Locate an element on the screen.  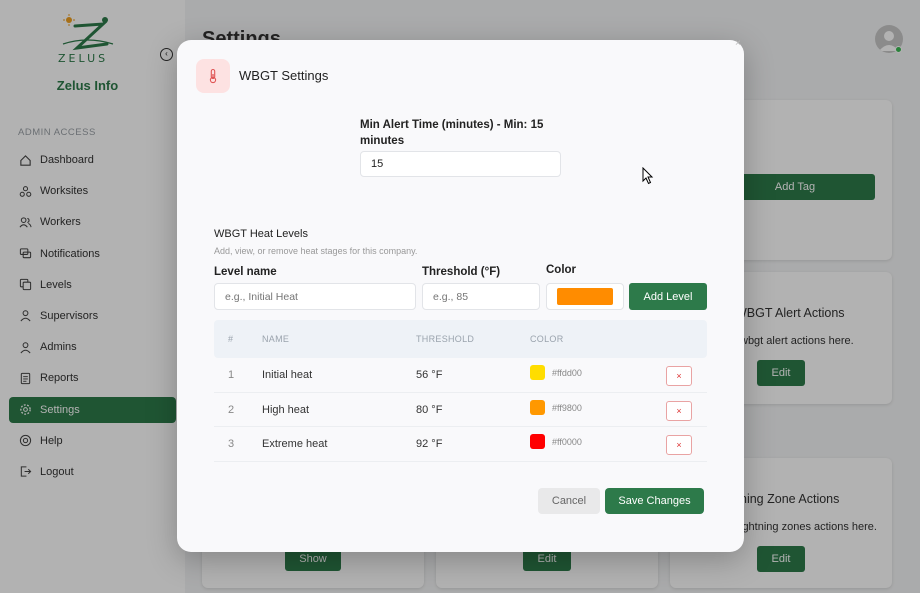
thermometer-icon is located at coordinates (213, 76).